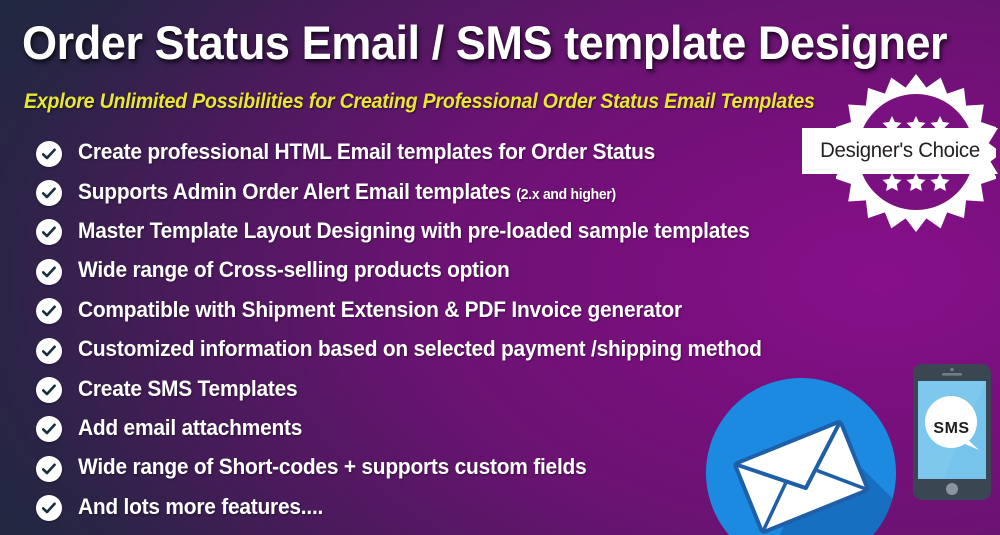 The width and height of the screenshot is (1000, 535). I want to click on badge-ribbon: Designer's Choice, so click(901, 151).